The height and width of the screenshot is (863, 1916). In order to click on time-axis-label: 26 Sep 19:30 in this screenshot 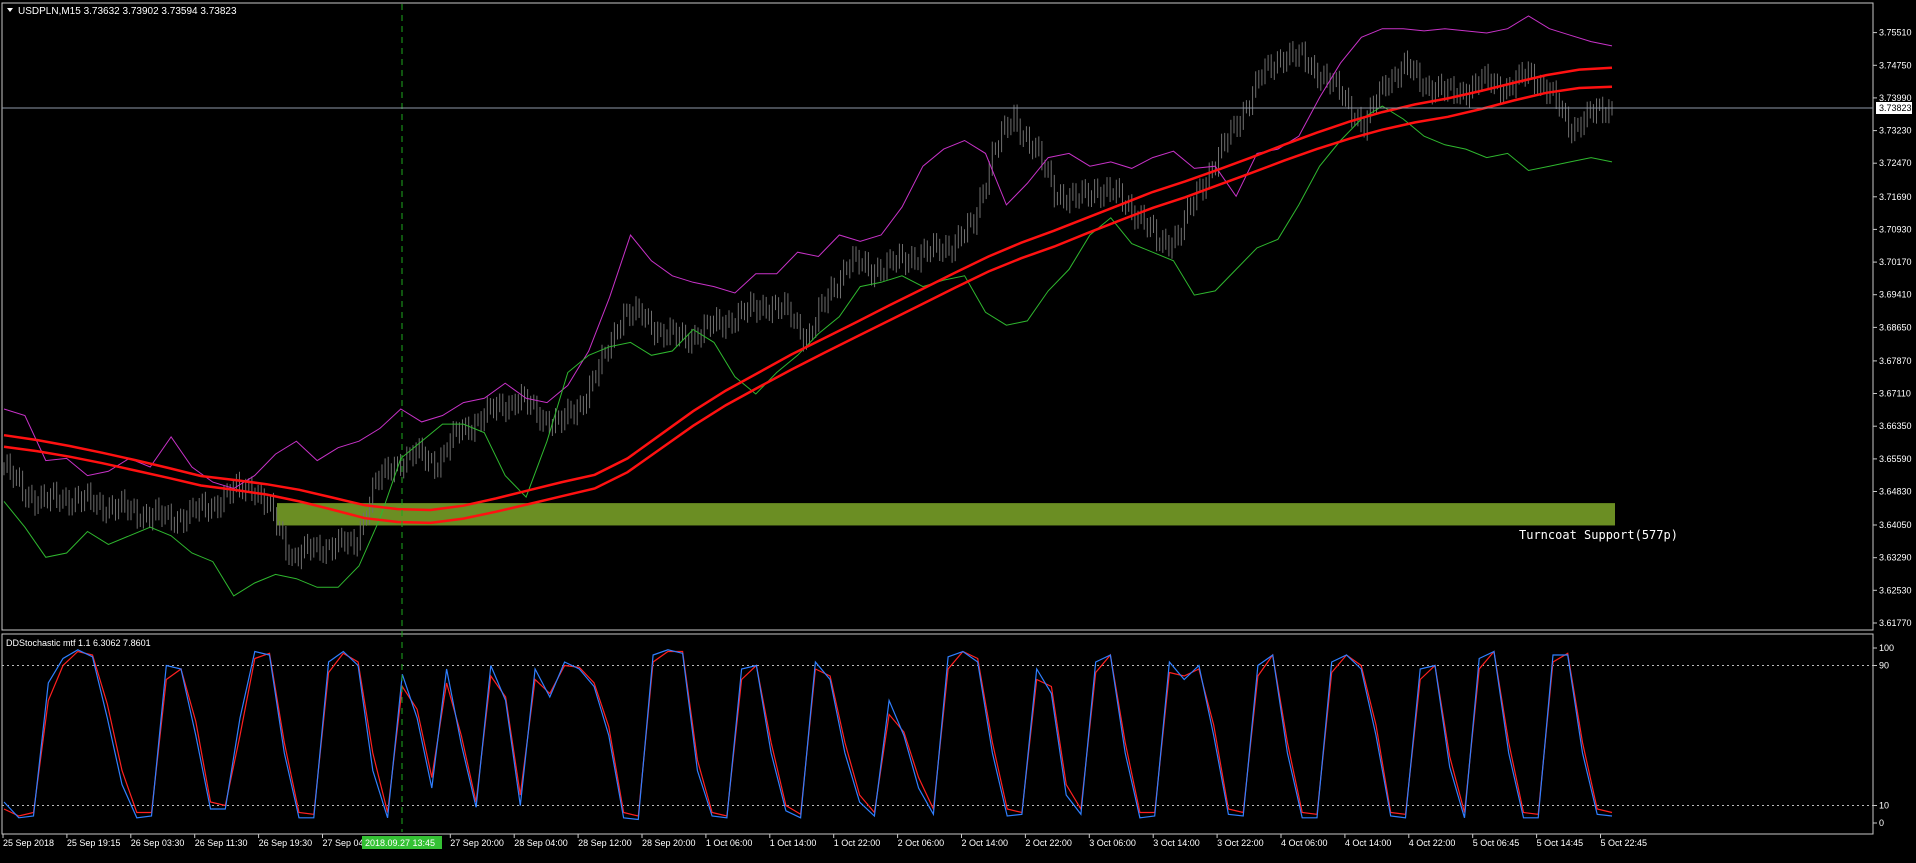, I will do `click(286, 843)`.